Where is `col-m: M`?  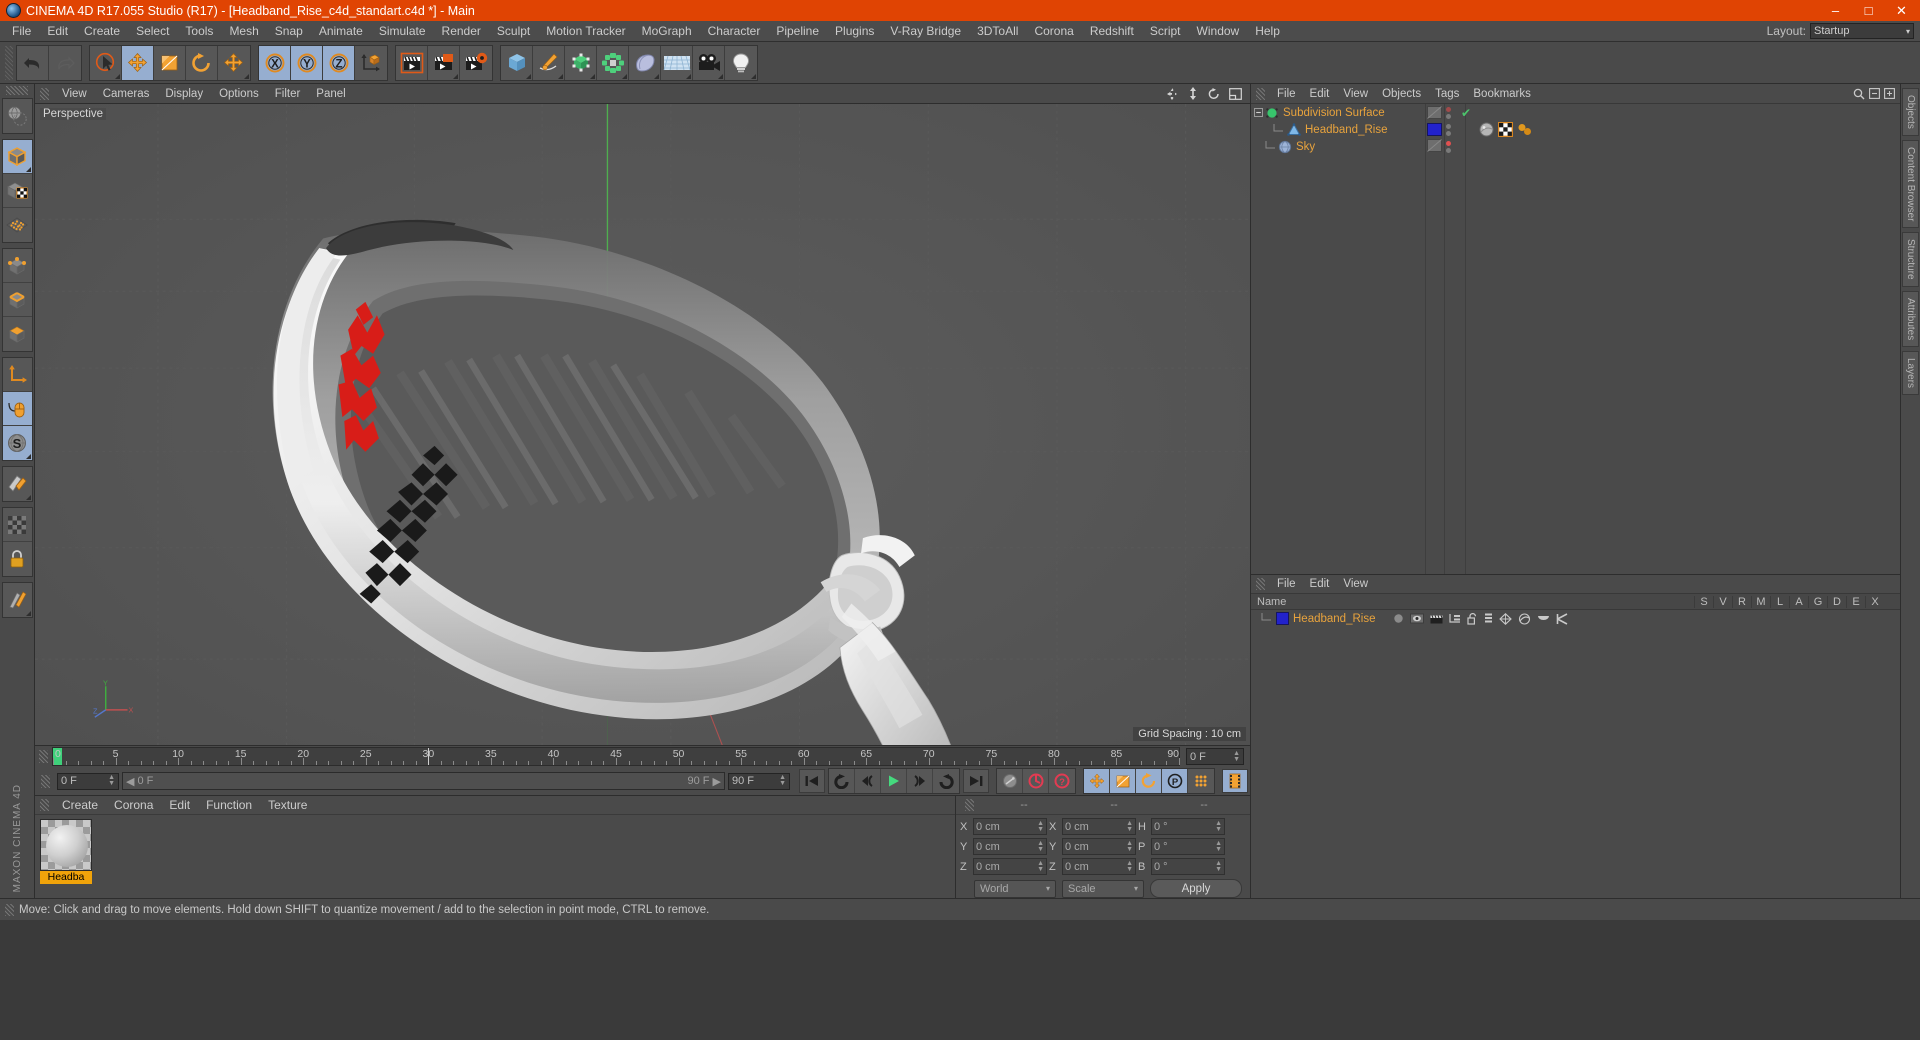 col-m: M is located at coordinates (1760, 601).